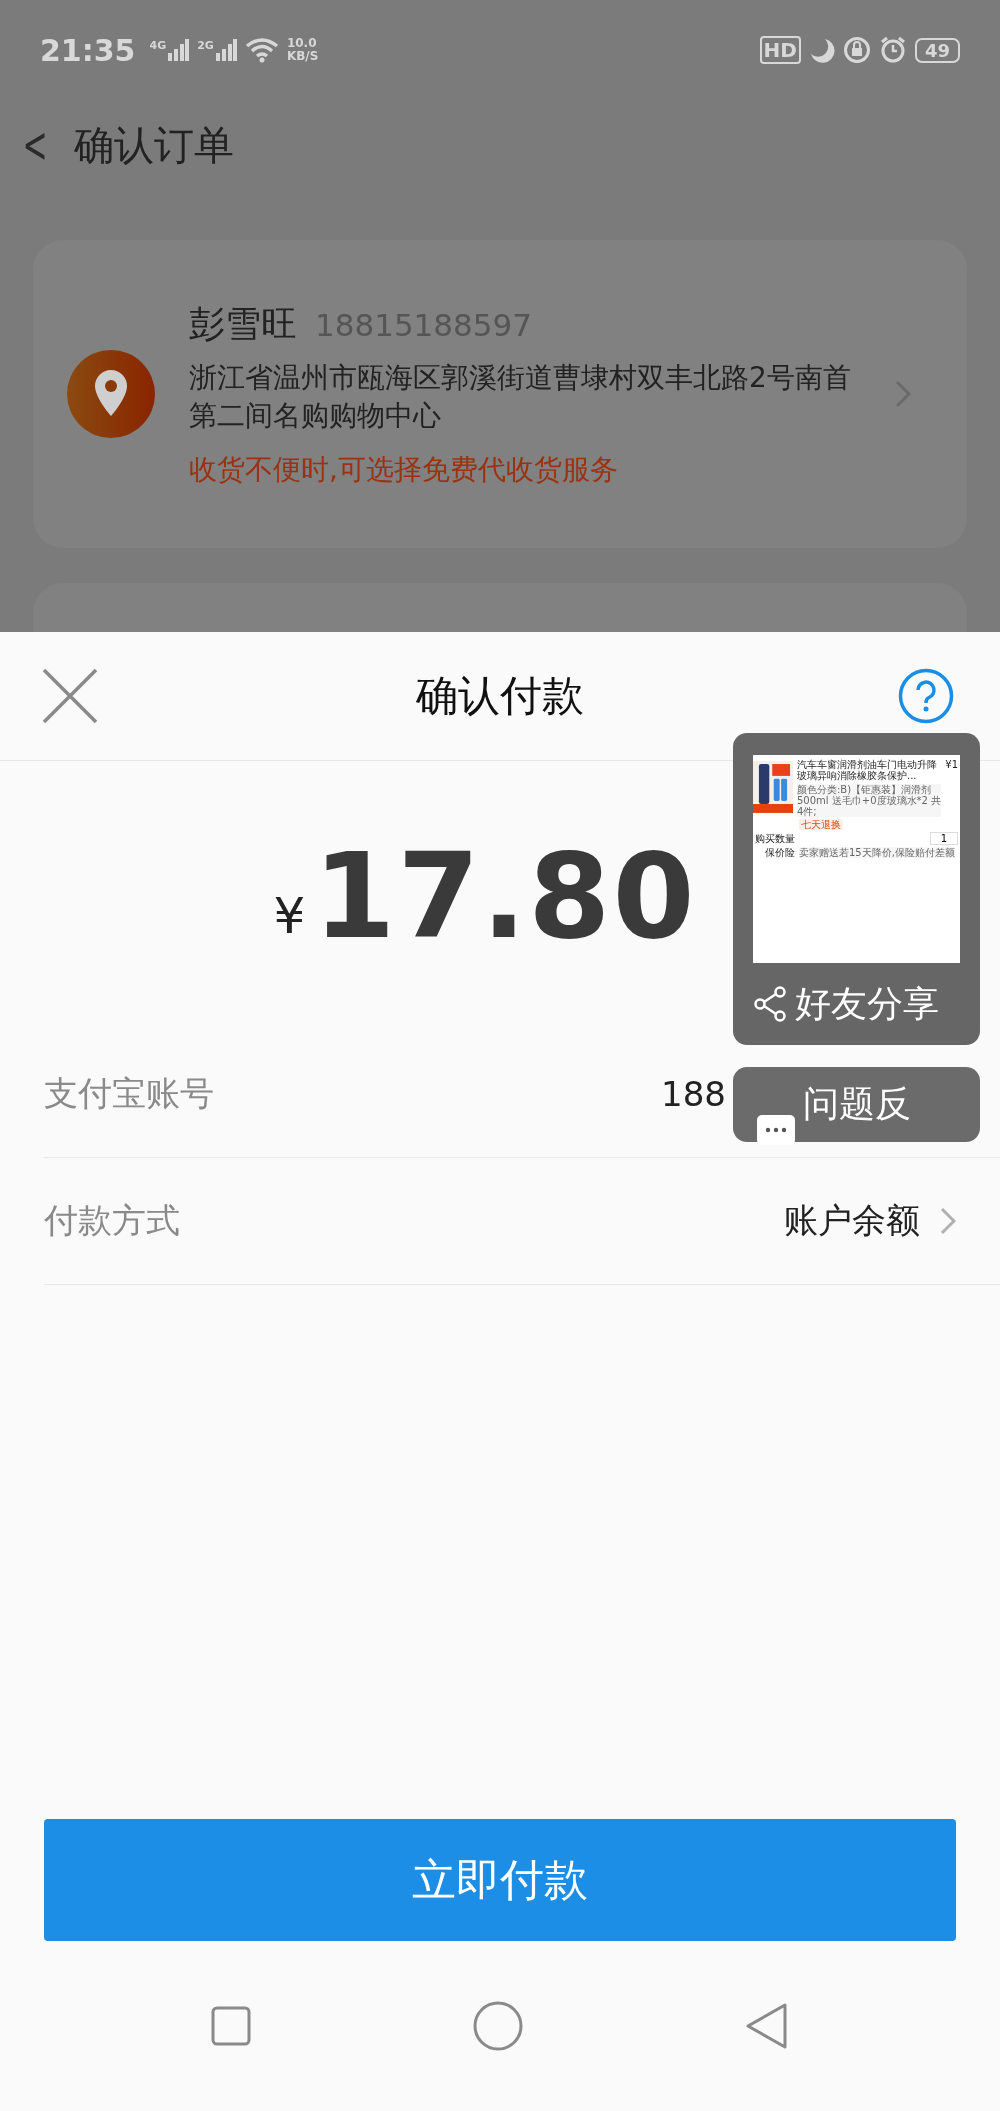 This screenshot has width=1000, height=2111. I want to click on product-thumbnail, so click(773, 787).